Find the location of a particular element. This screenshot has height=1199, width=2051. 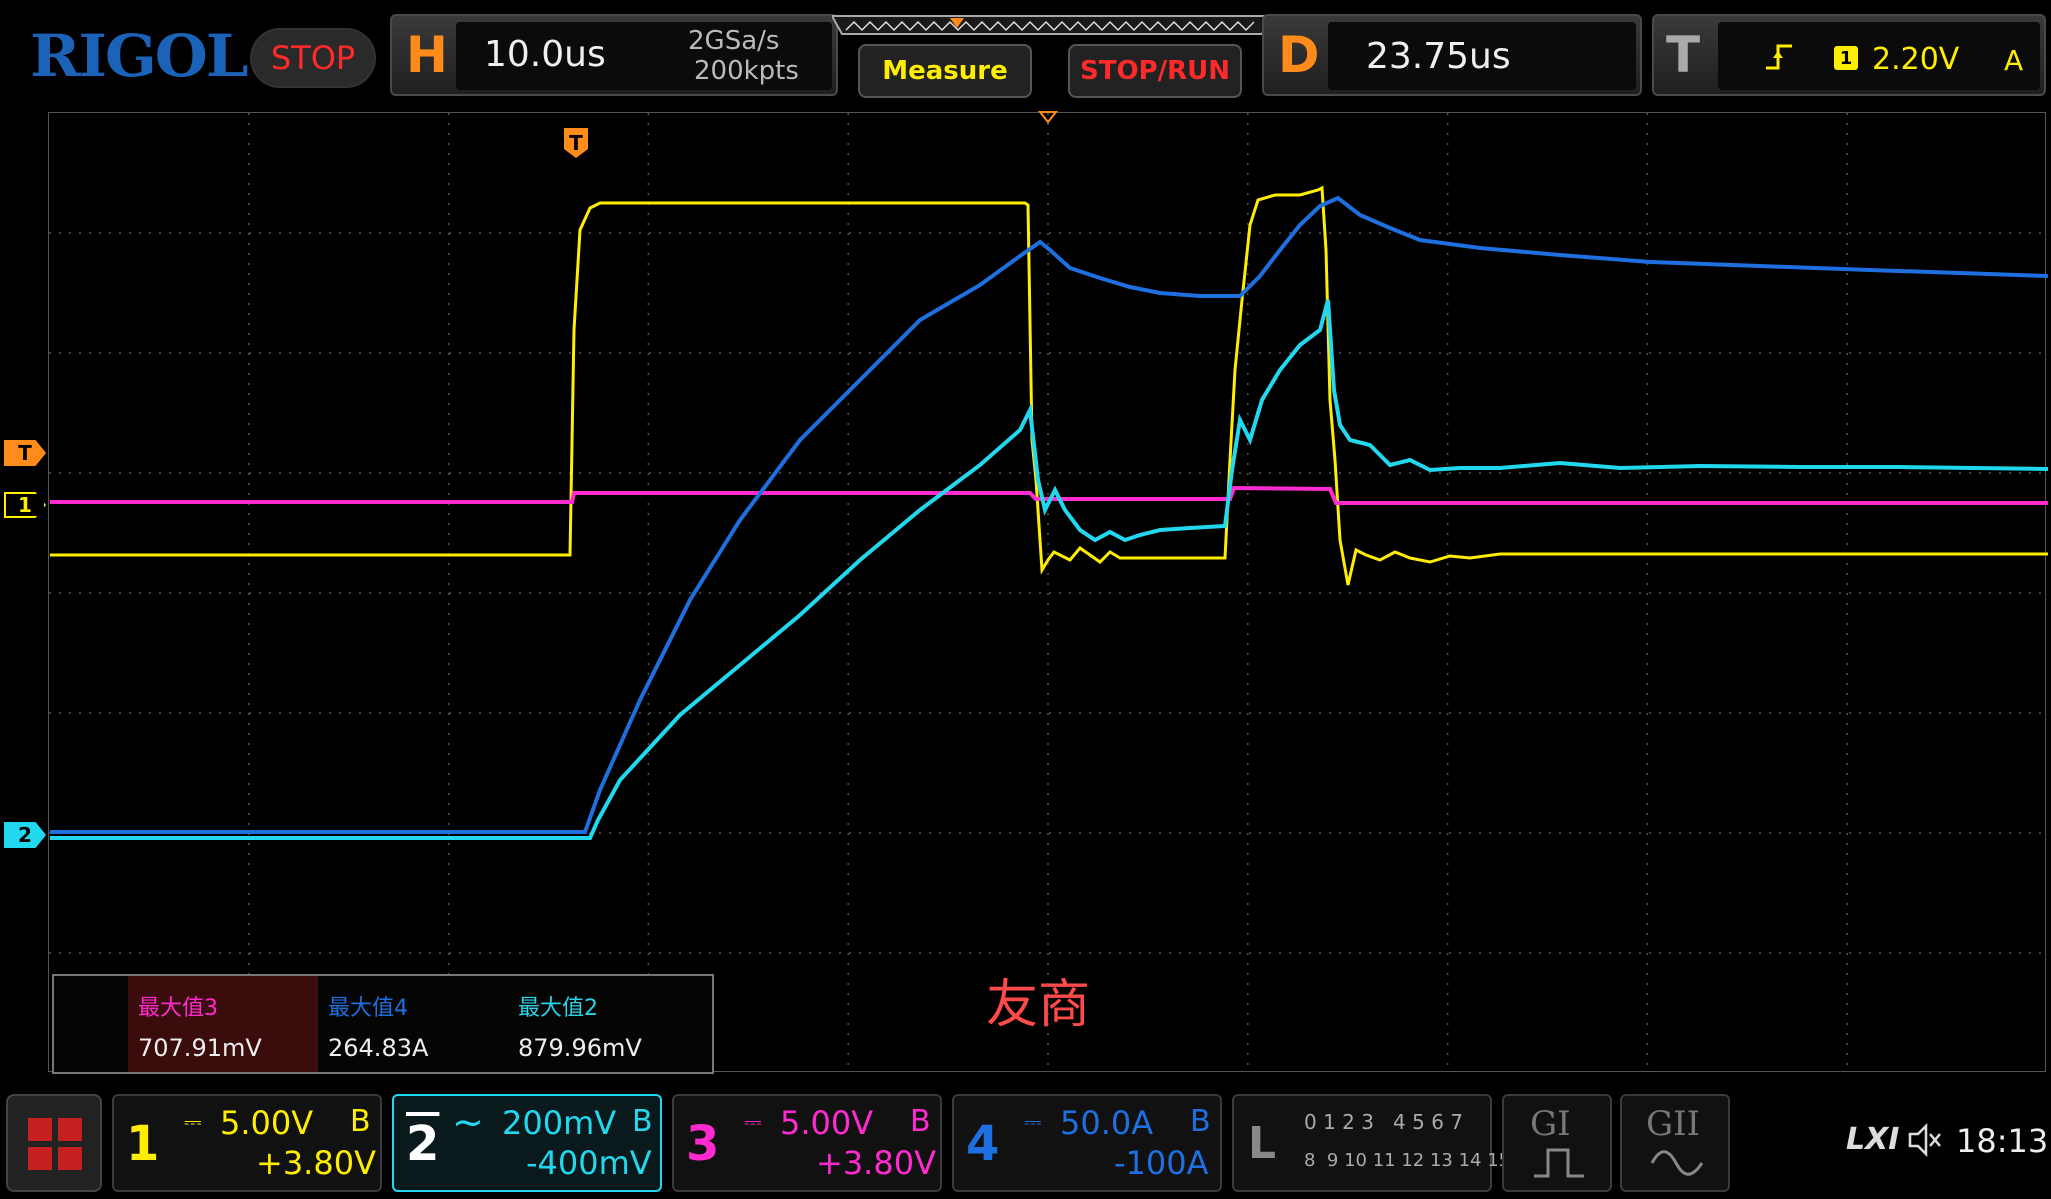

clock: 18:13 is located at coordinates (2002, 1141).